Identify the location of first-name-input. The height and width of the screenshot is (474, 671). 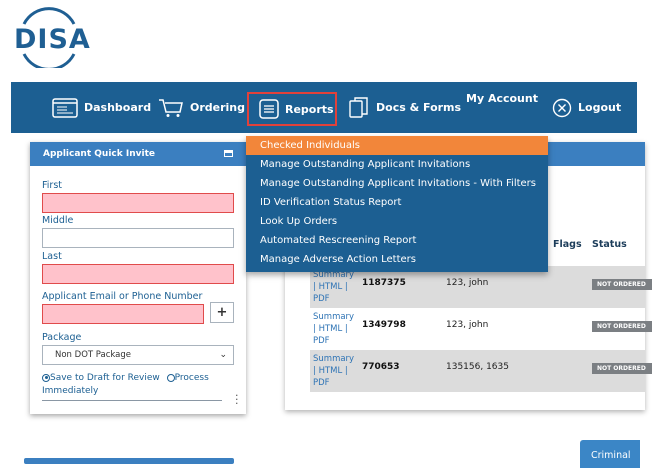
(138, 203).